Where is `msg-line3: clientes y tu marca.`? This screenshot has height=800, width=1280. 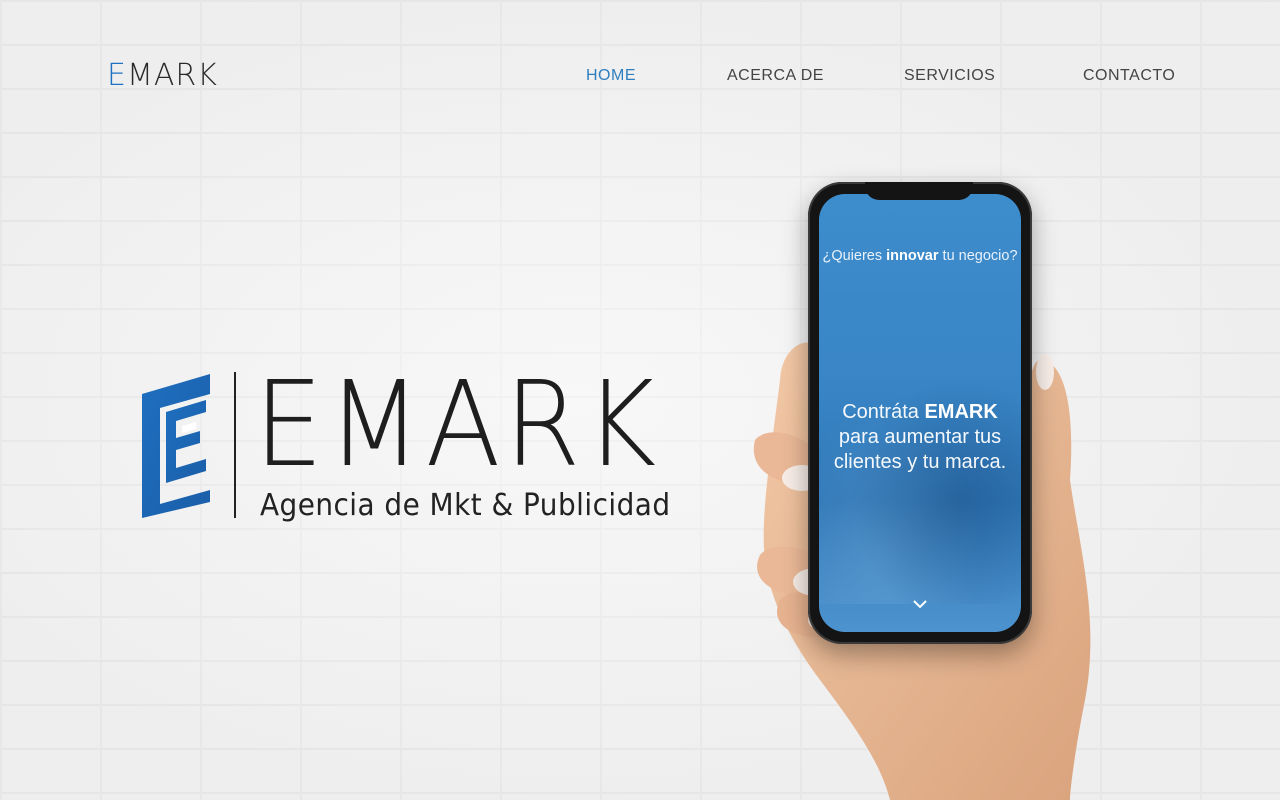
msg-line3: clientes y tu marca. is located at coordinates (920, 462).